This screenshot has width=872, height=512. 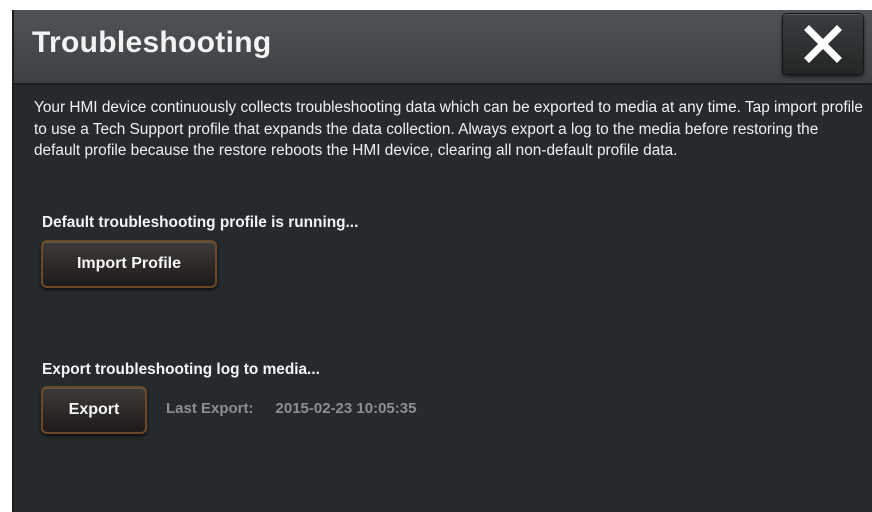 I want to click on last-export-info: Last Export: 2015-02-23 10:05:35, so click(x=291, y=408).